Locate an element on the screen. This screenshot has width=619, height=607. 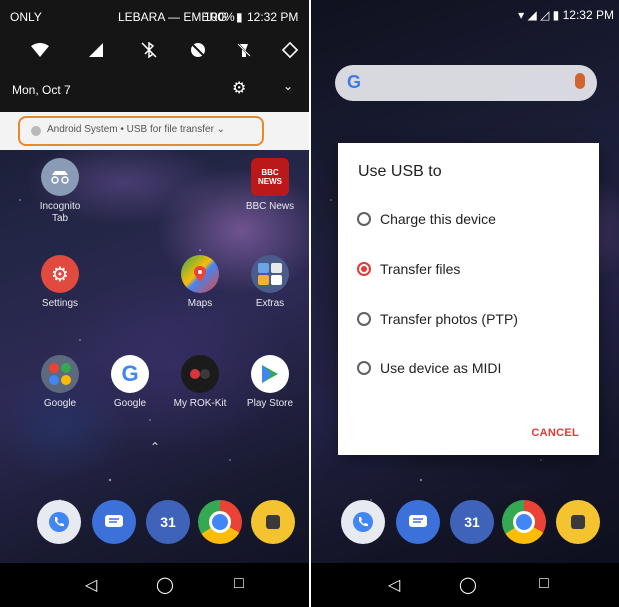
option-charge-device: Charge this device is located at coordinates (426, 219).